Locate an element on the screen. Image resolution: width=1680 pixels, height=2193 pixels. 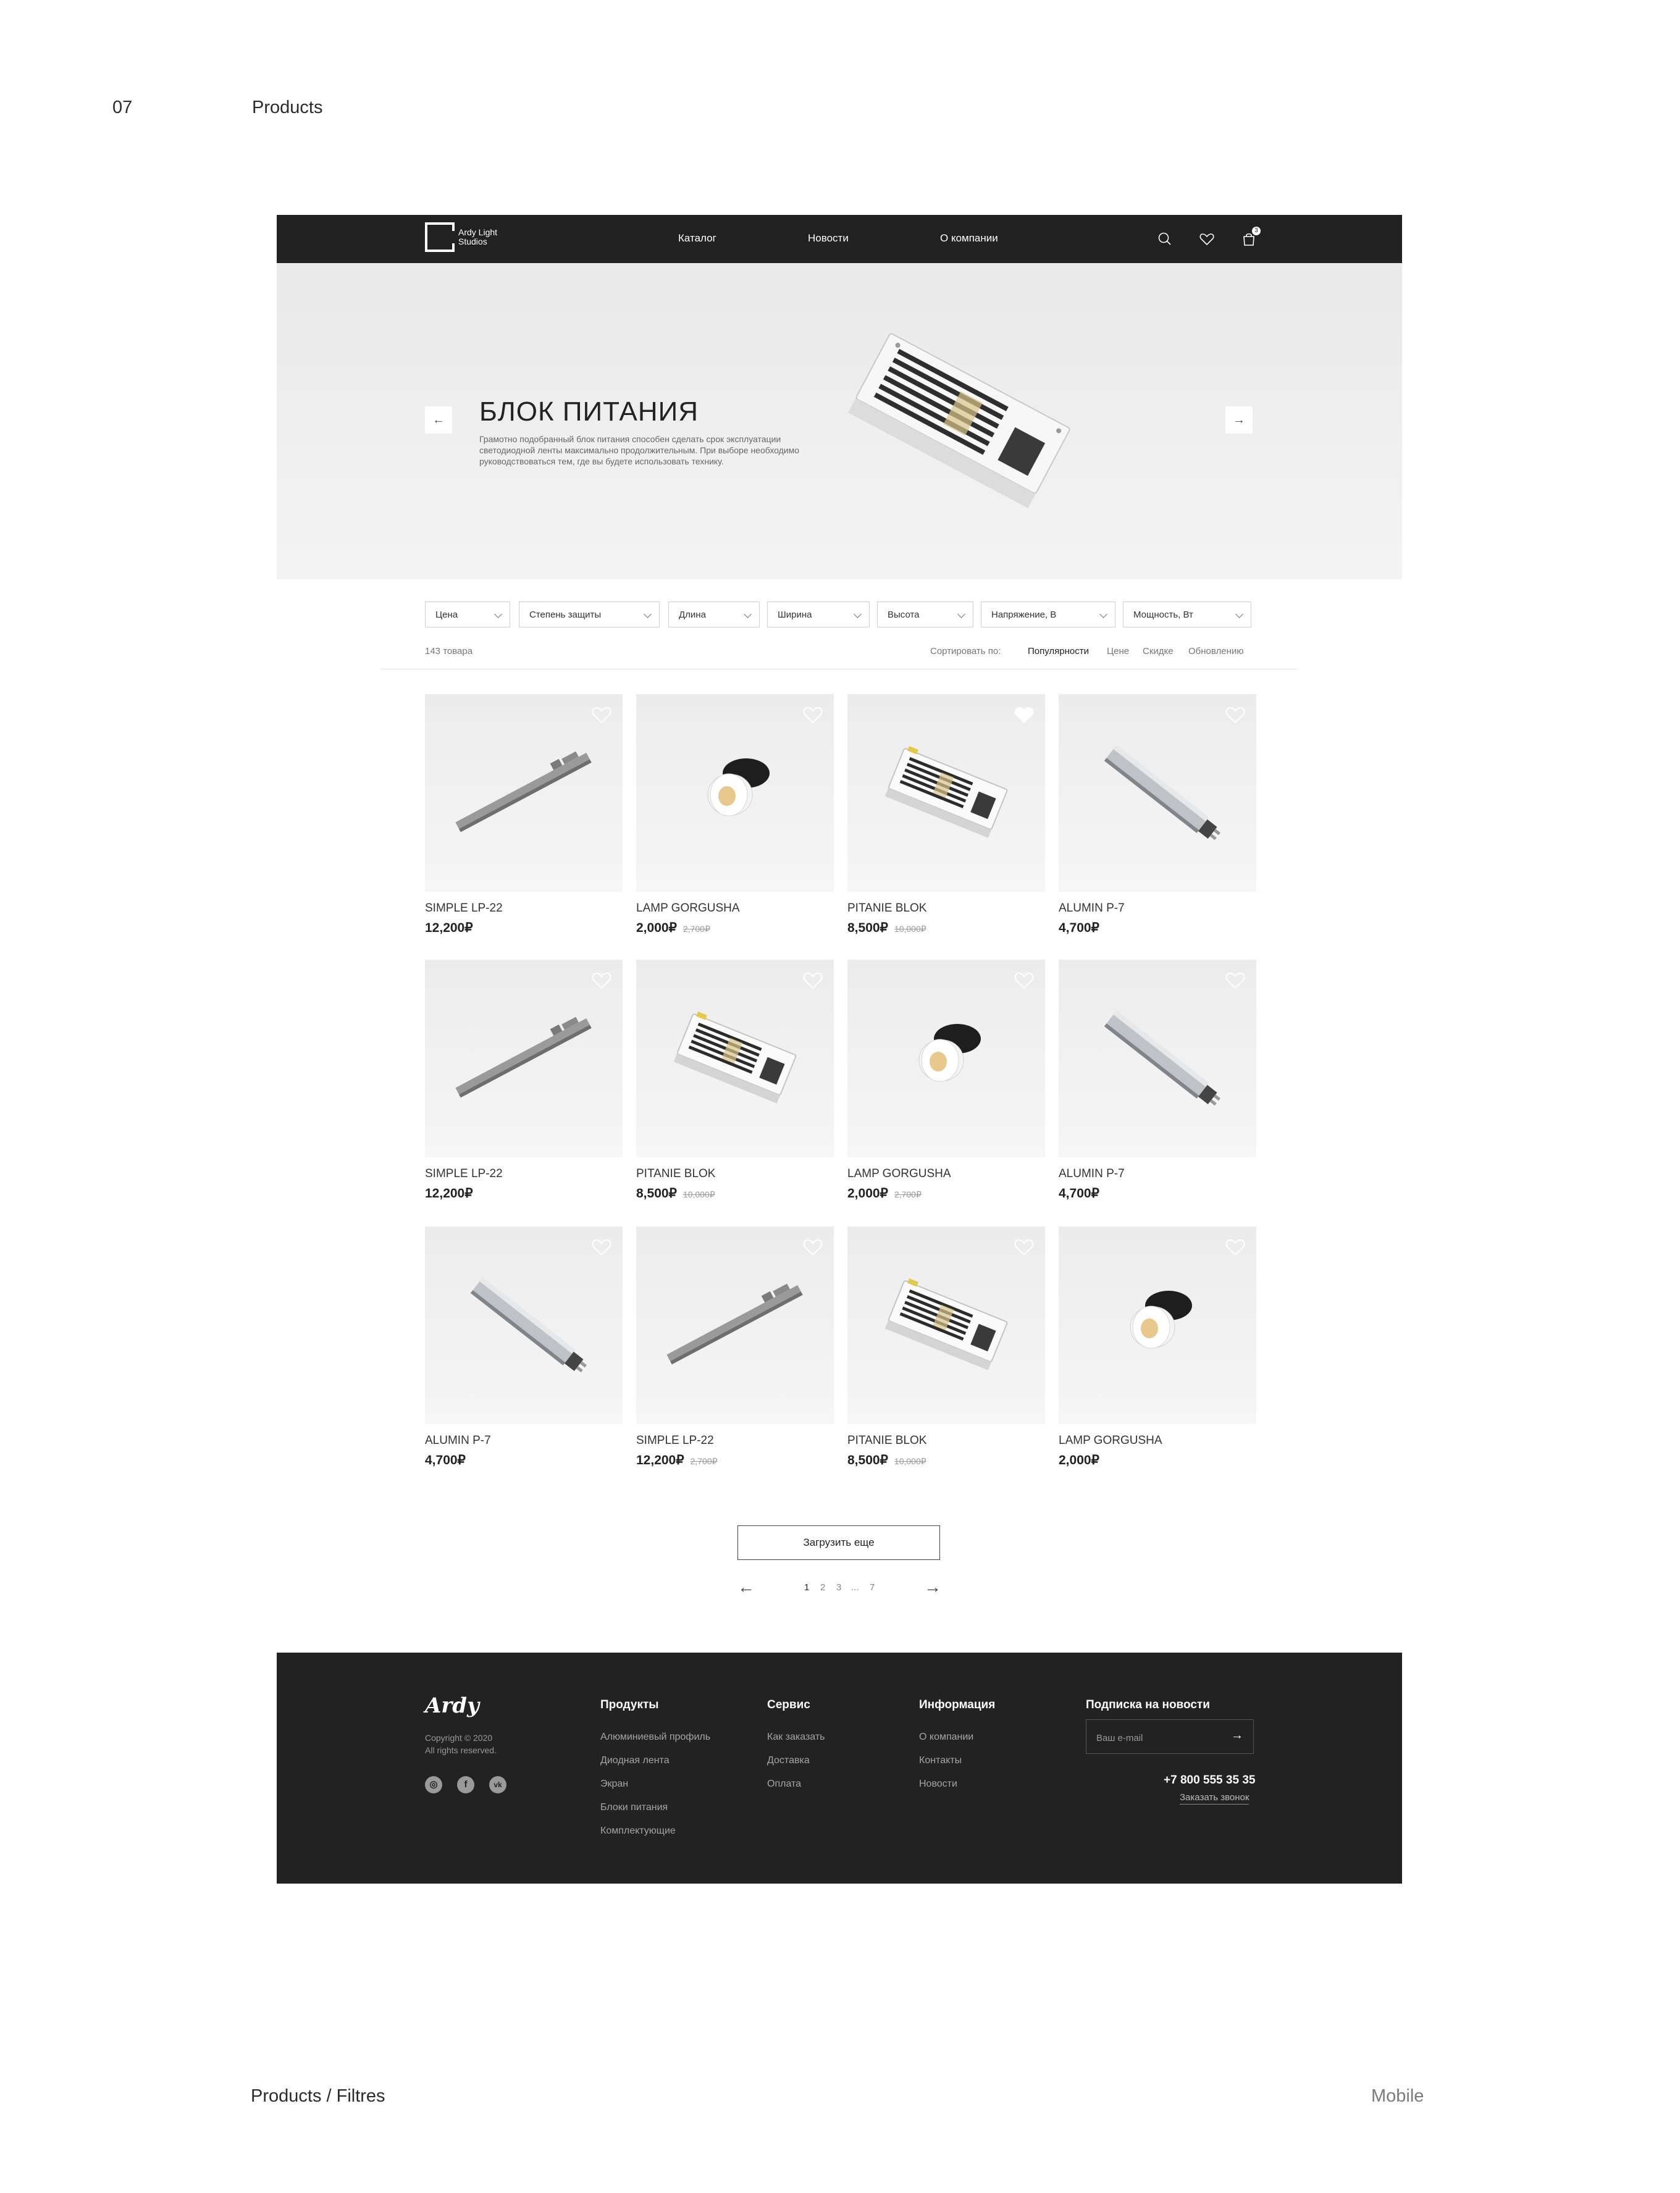
product-price: 12,200₽ is located at coordinates (449, 928).